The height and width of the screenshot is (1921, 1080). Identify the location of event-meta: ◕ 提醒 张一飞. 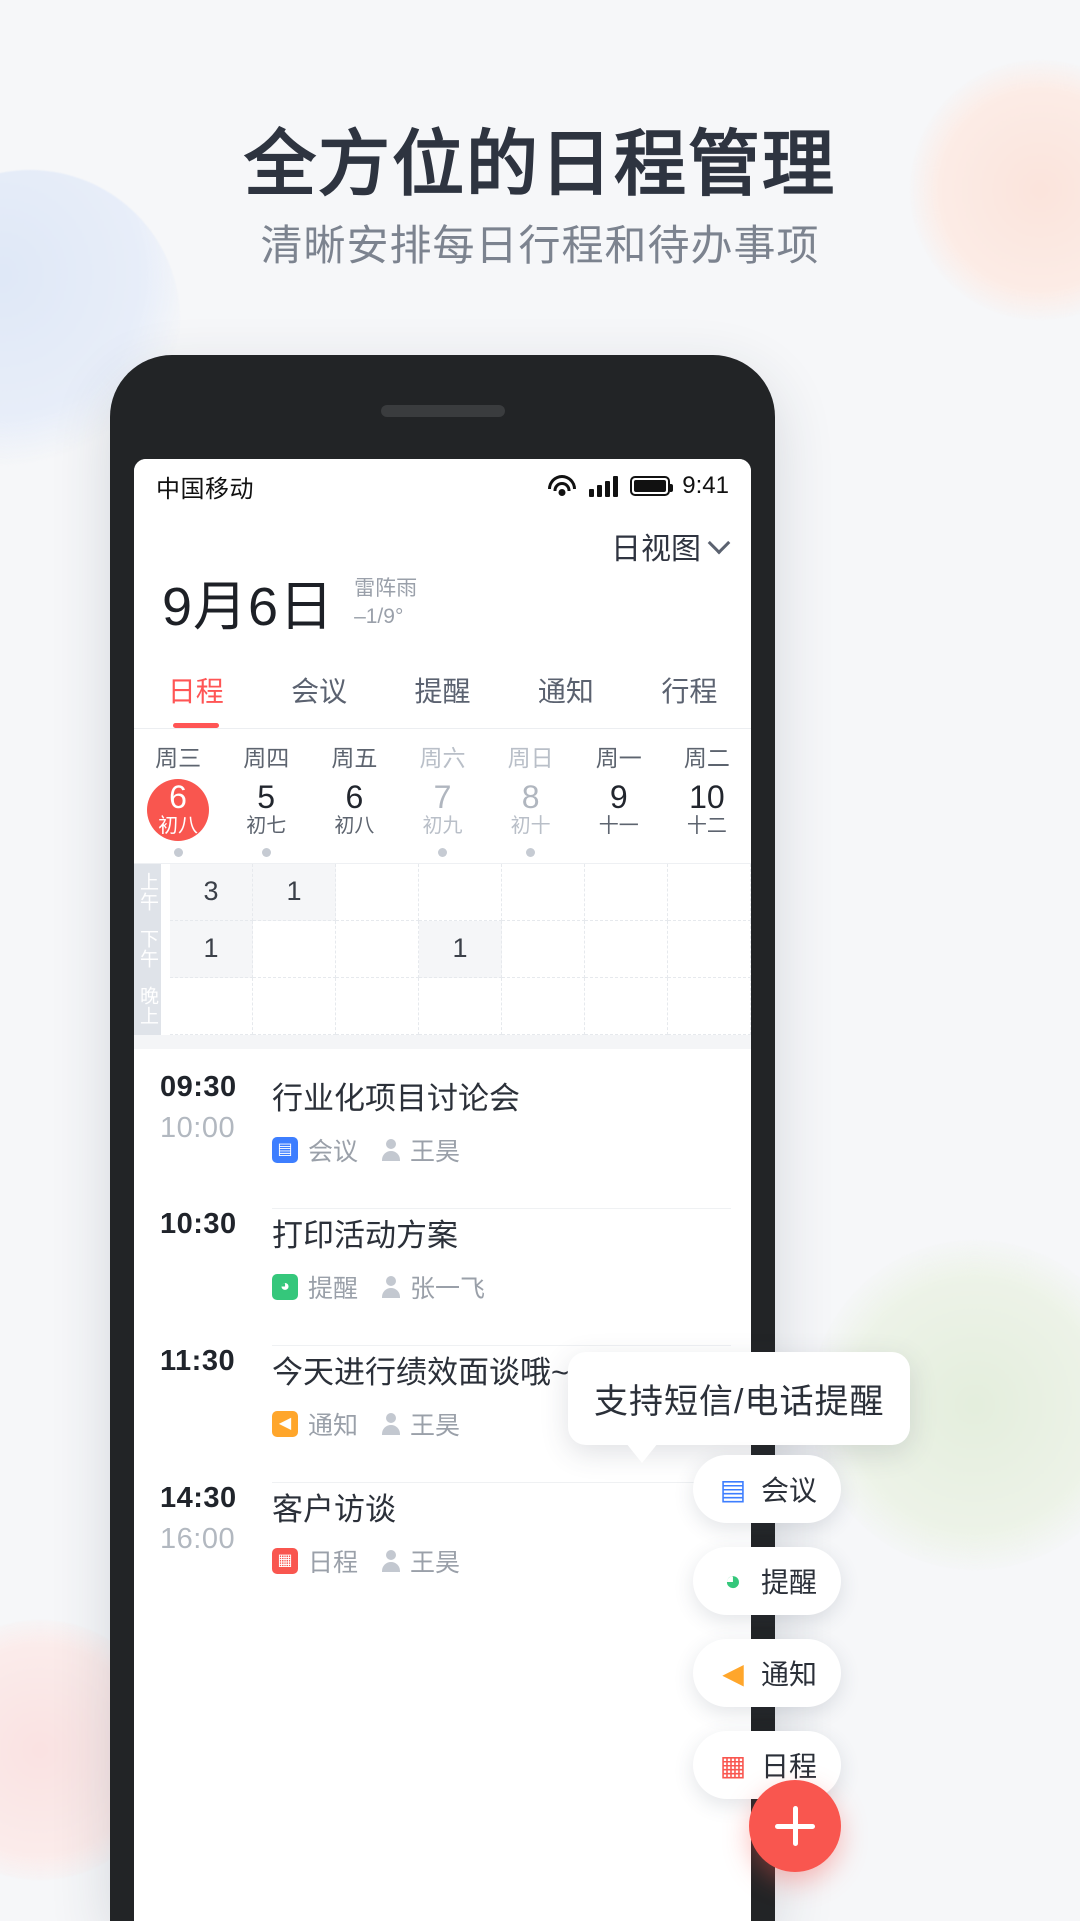
(501, 1287).